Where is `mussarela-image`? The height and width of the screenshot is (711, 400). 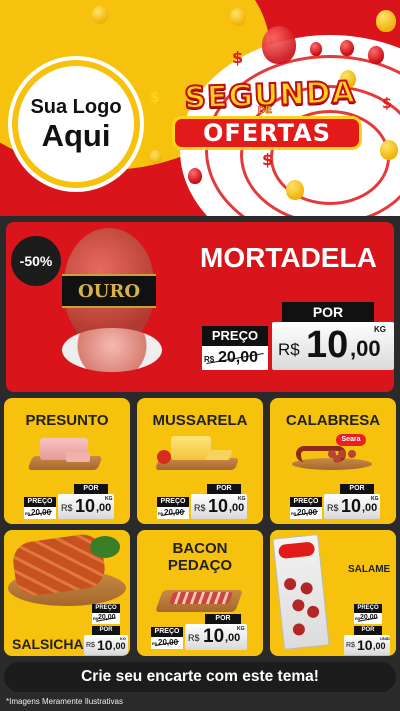 mussarela-image is located at coordinates (191, 448).